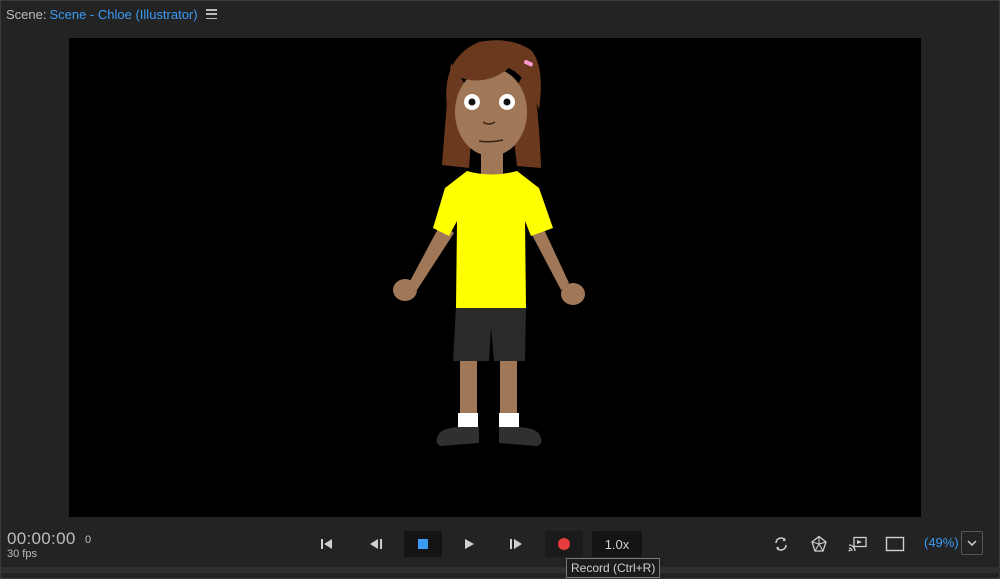 The width and height of the screenshot is (1000, 579). I want to click on refresh-icon, so click(781, 544).